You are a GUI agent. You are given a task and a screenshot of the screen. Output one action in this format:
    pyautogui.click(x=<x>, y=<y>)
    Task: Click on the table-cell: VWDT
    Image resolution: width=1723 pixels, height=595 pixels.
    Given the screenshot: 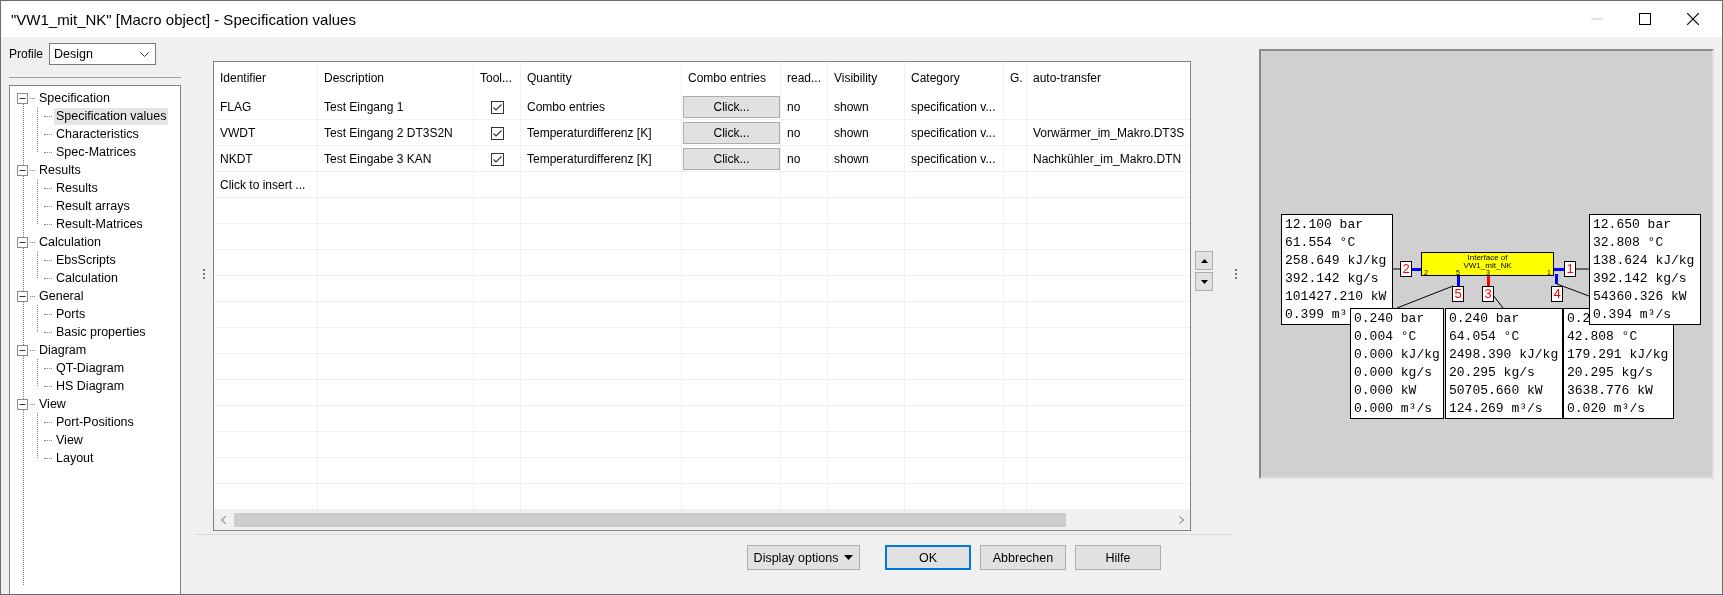 What is the action you would take?
    pyautogui.click(x=238, y=133)
    